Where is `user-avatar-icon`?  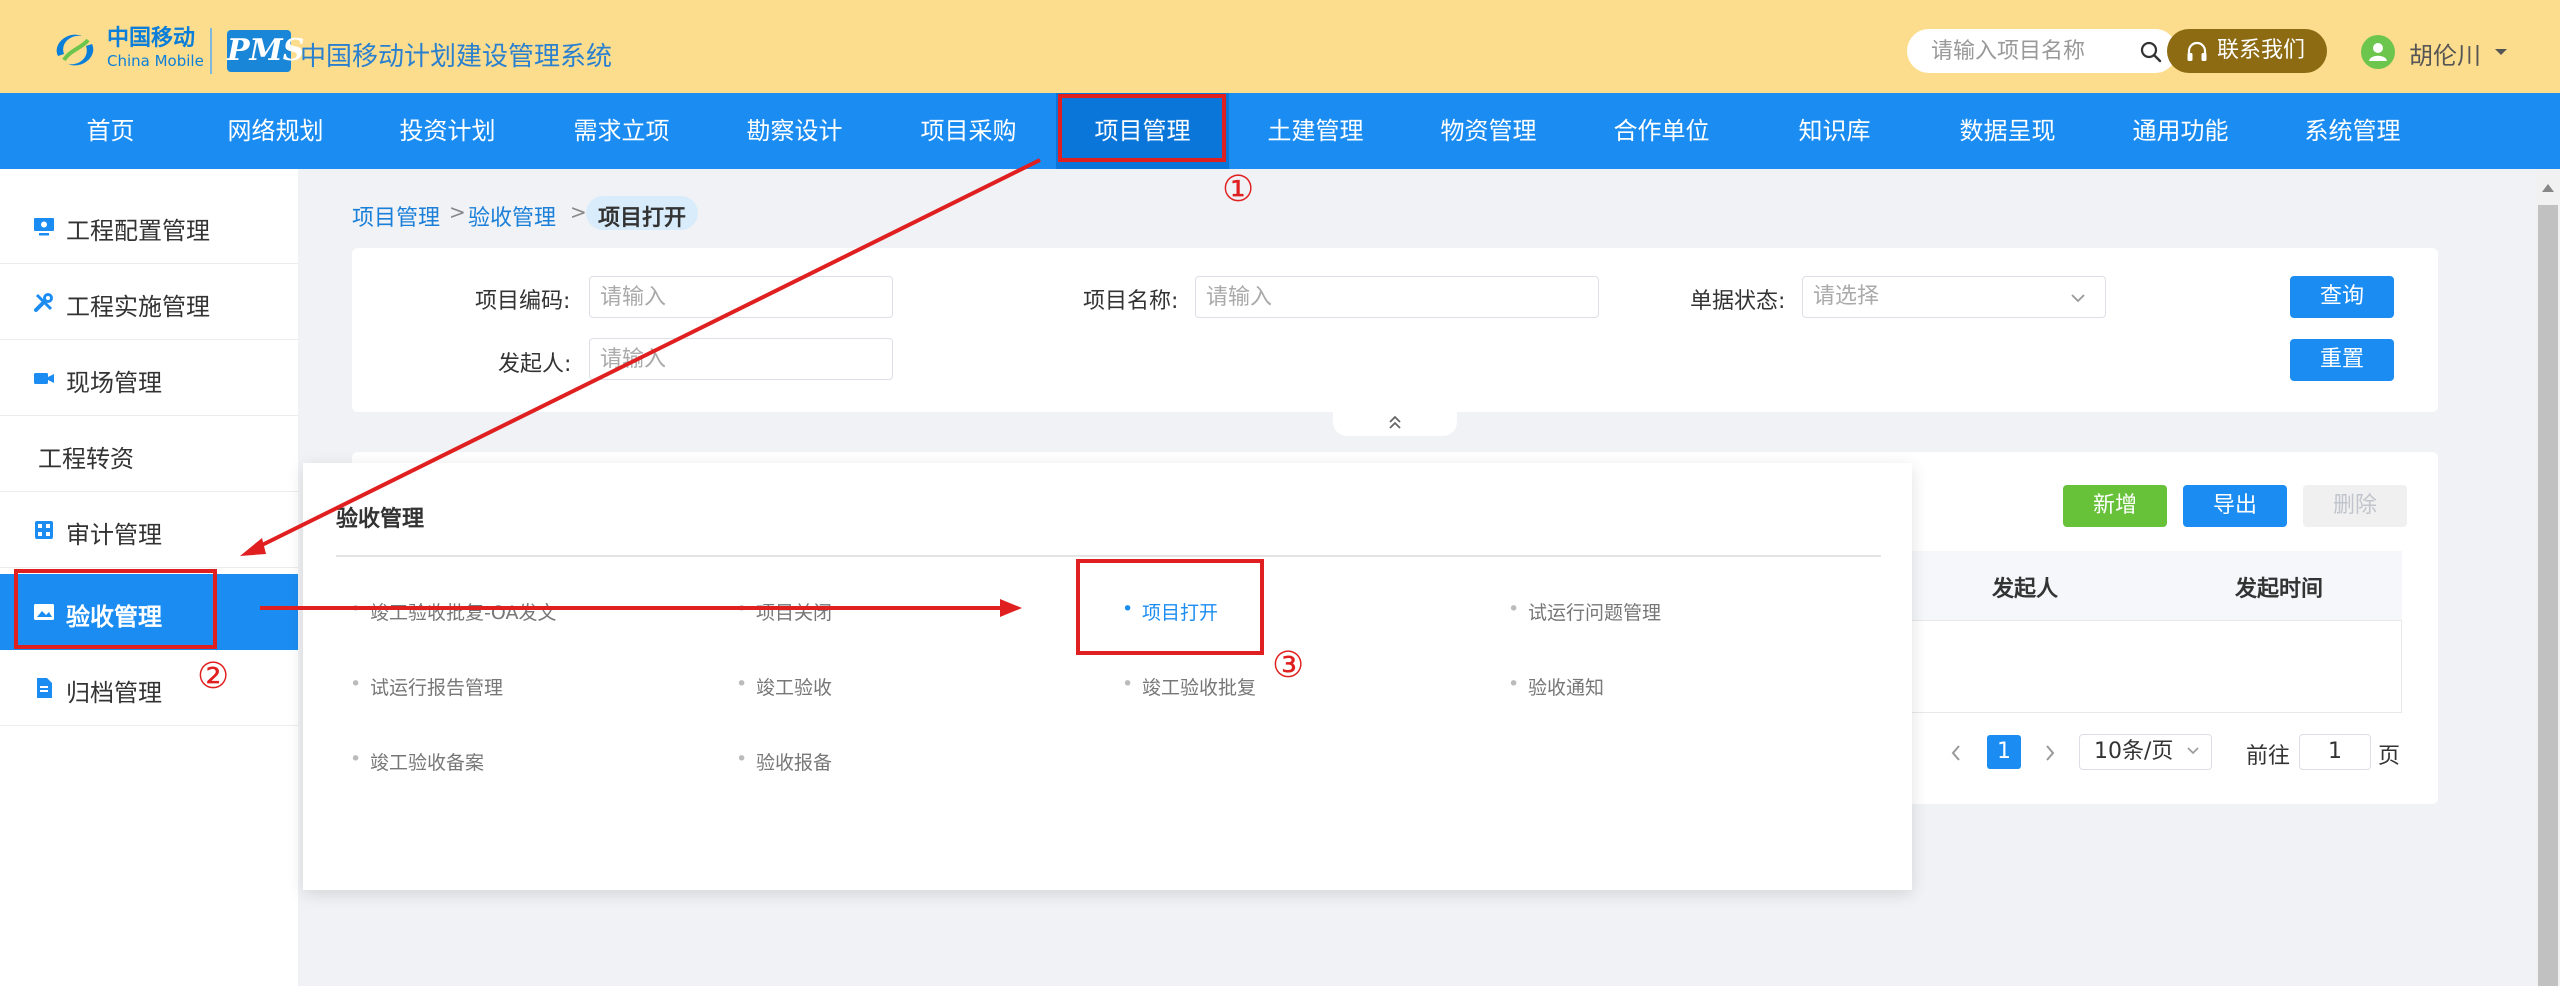 user-avatar-icon is located at coordinates (2378, 52).